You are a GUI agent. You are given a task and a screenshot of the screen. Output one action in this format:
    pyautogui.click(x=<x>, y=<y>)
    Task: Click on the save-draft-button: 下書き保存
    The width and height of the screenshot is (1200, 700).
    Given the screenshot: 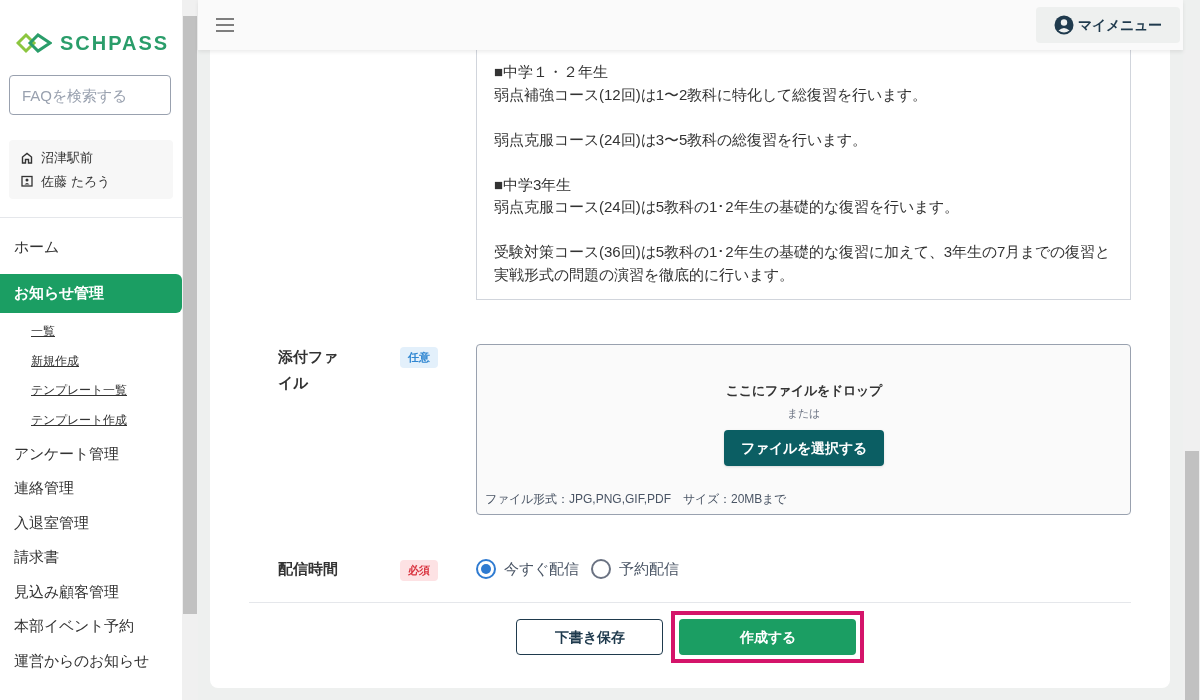 What is the action you would take?
    pyautogui.click(x=589, y=637)
    